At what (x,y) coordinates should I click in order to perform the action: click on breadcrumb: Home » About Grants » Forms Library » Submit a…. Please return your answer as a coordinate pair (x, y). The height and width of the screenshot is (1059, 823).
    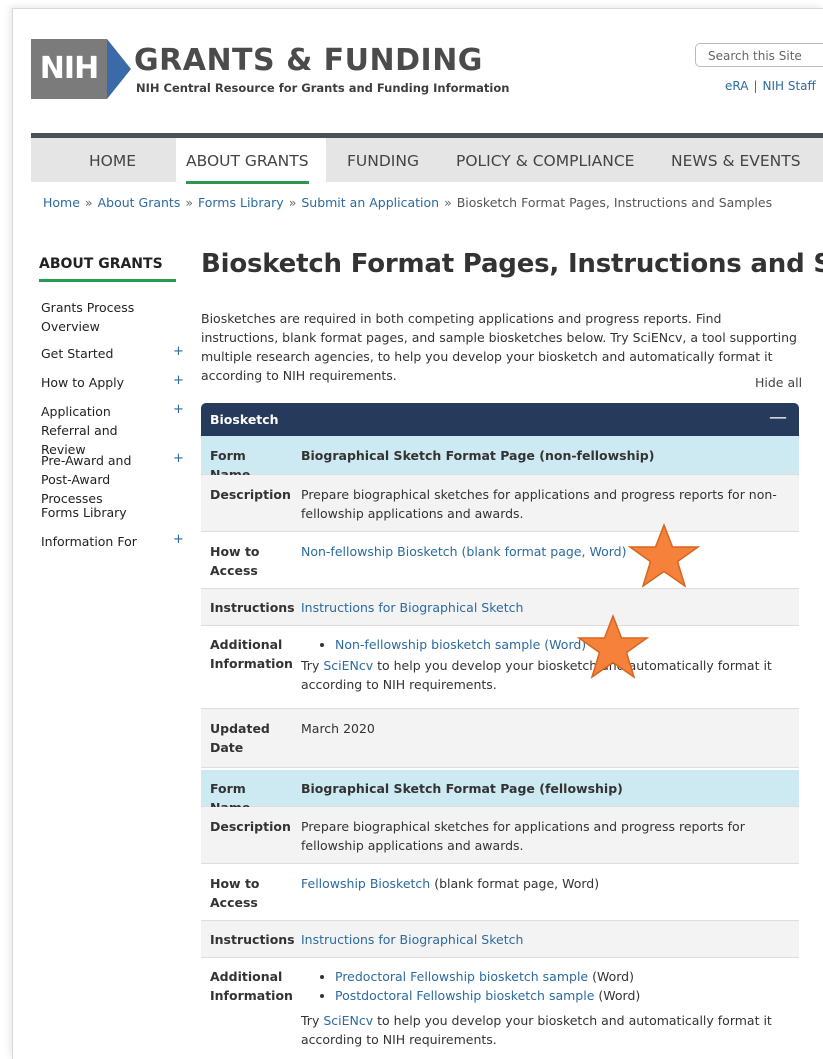
    Looking at the image, I should click on (407, 202).